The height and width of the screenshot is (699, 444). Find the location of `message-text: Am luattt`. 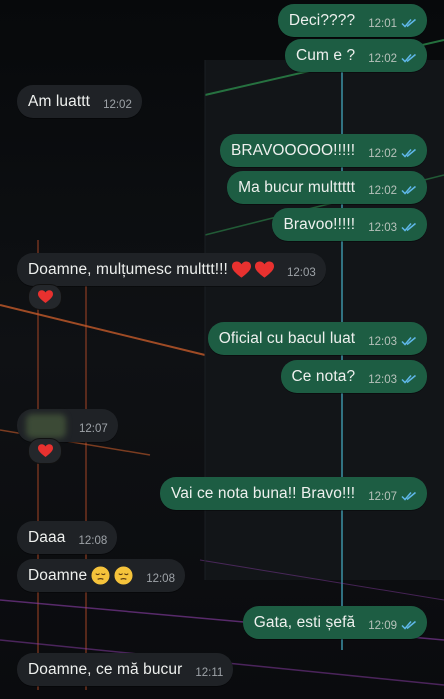

message-text: Am luattt is located at coordinates (59, 101).